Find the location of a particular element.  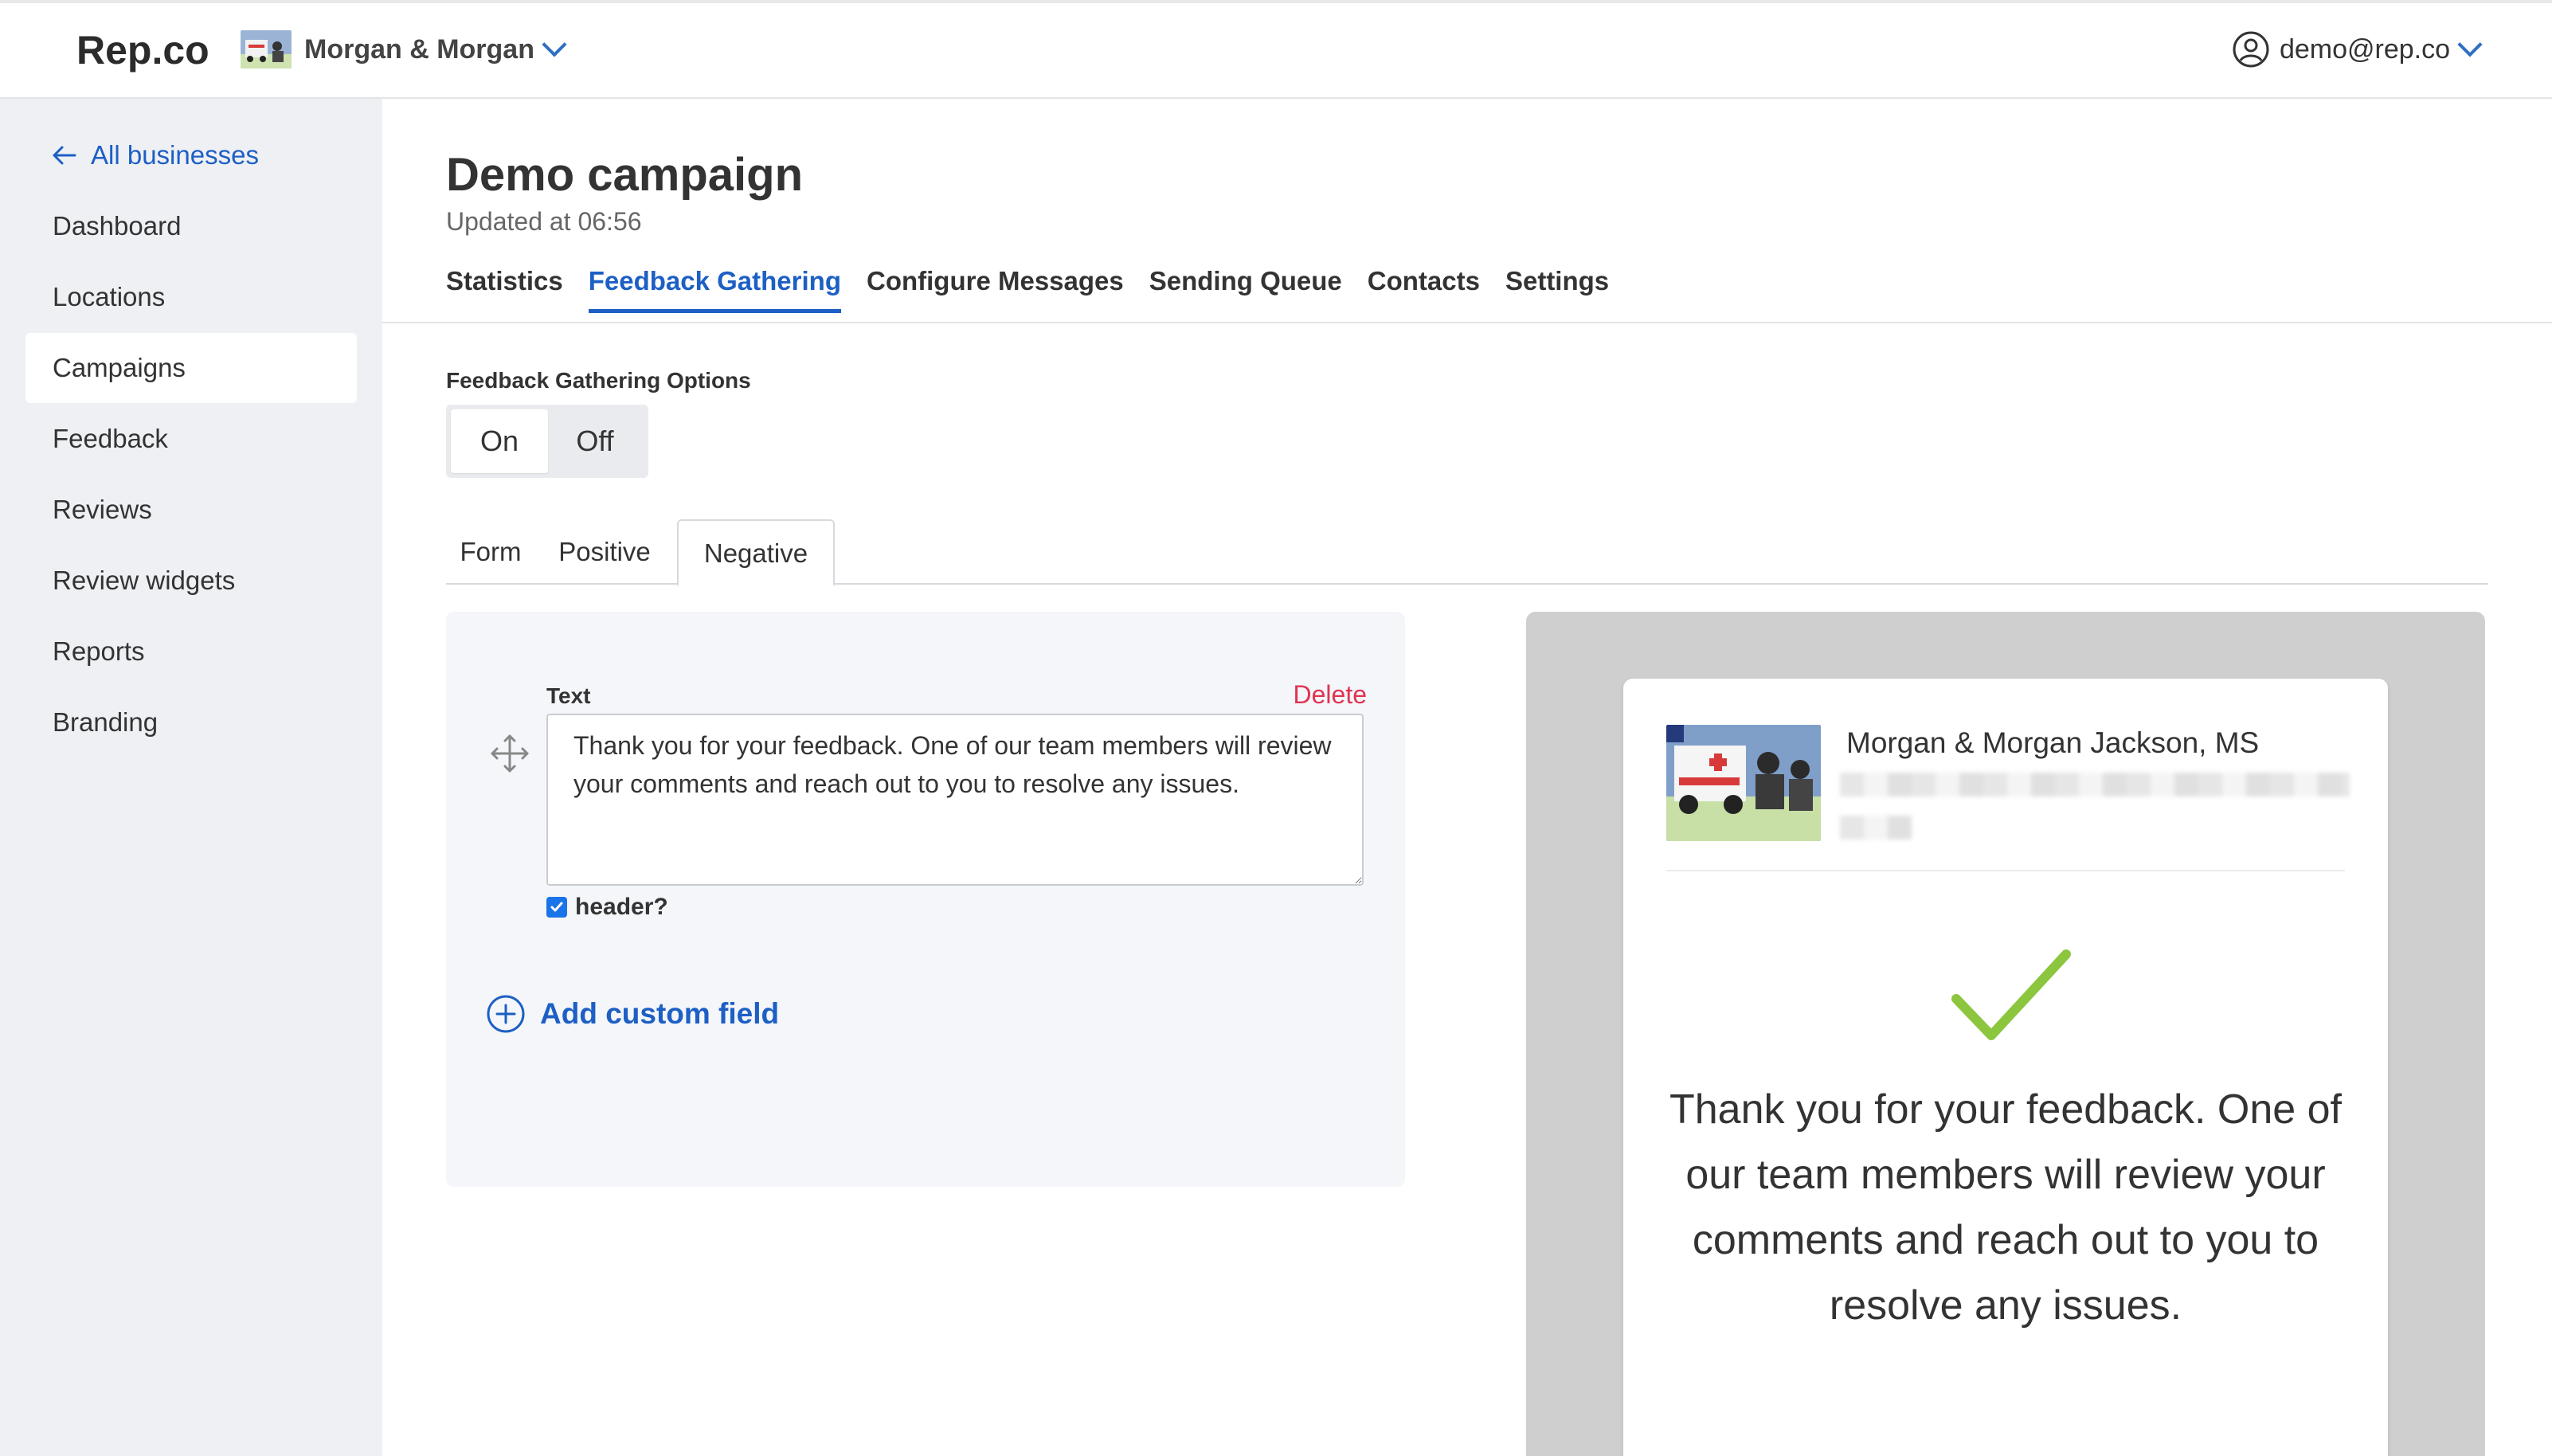

plus-circle-icon is located at coordinates (506, 1014).